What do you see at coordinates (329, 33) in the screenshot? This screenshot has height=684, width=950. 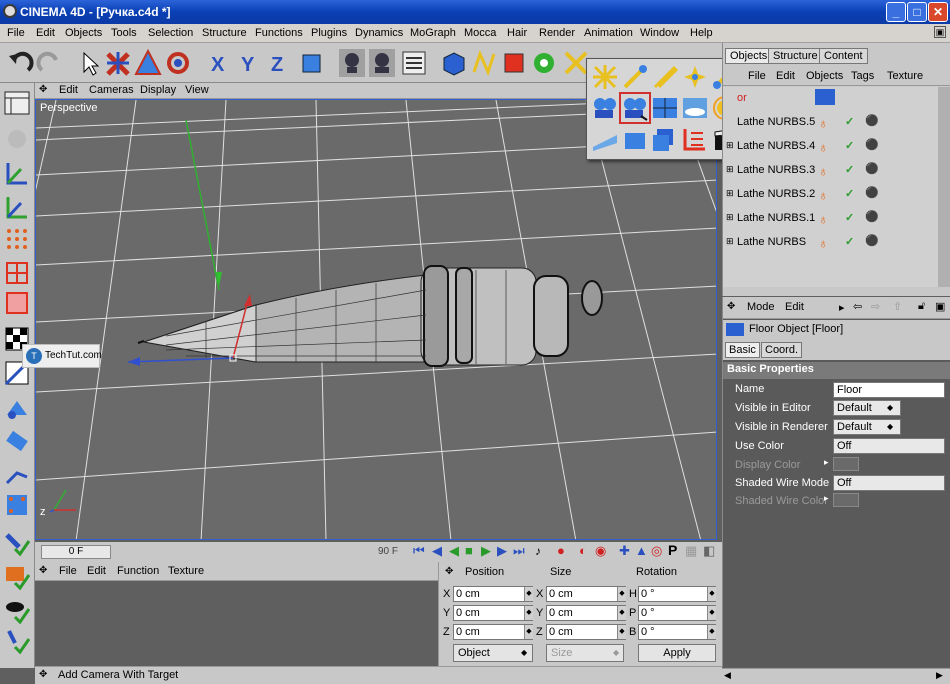 I see `menu-plugins: Plugins` at bounding box center [329, 33].